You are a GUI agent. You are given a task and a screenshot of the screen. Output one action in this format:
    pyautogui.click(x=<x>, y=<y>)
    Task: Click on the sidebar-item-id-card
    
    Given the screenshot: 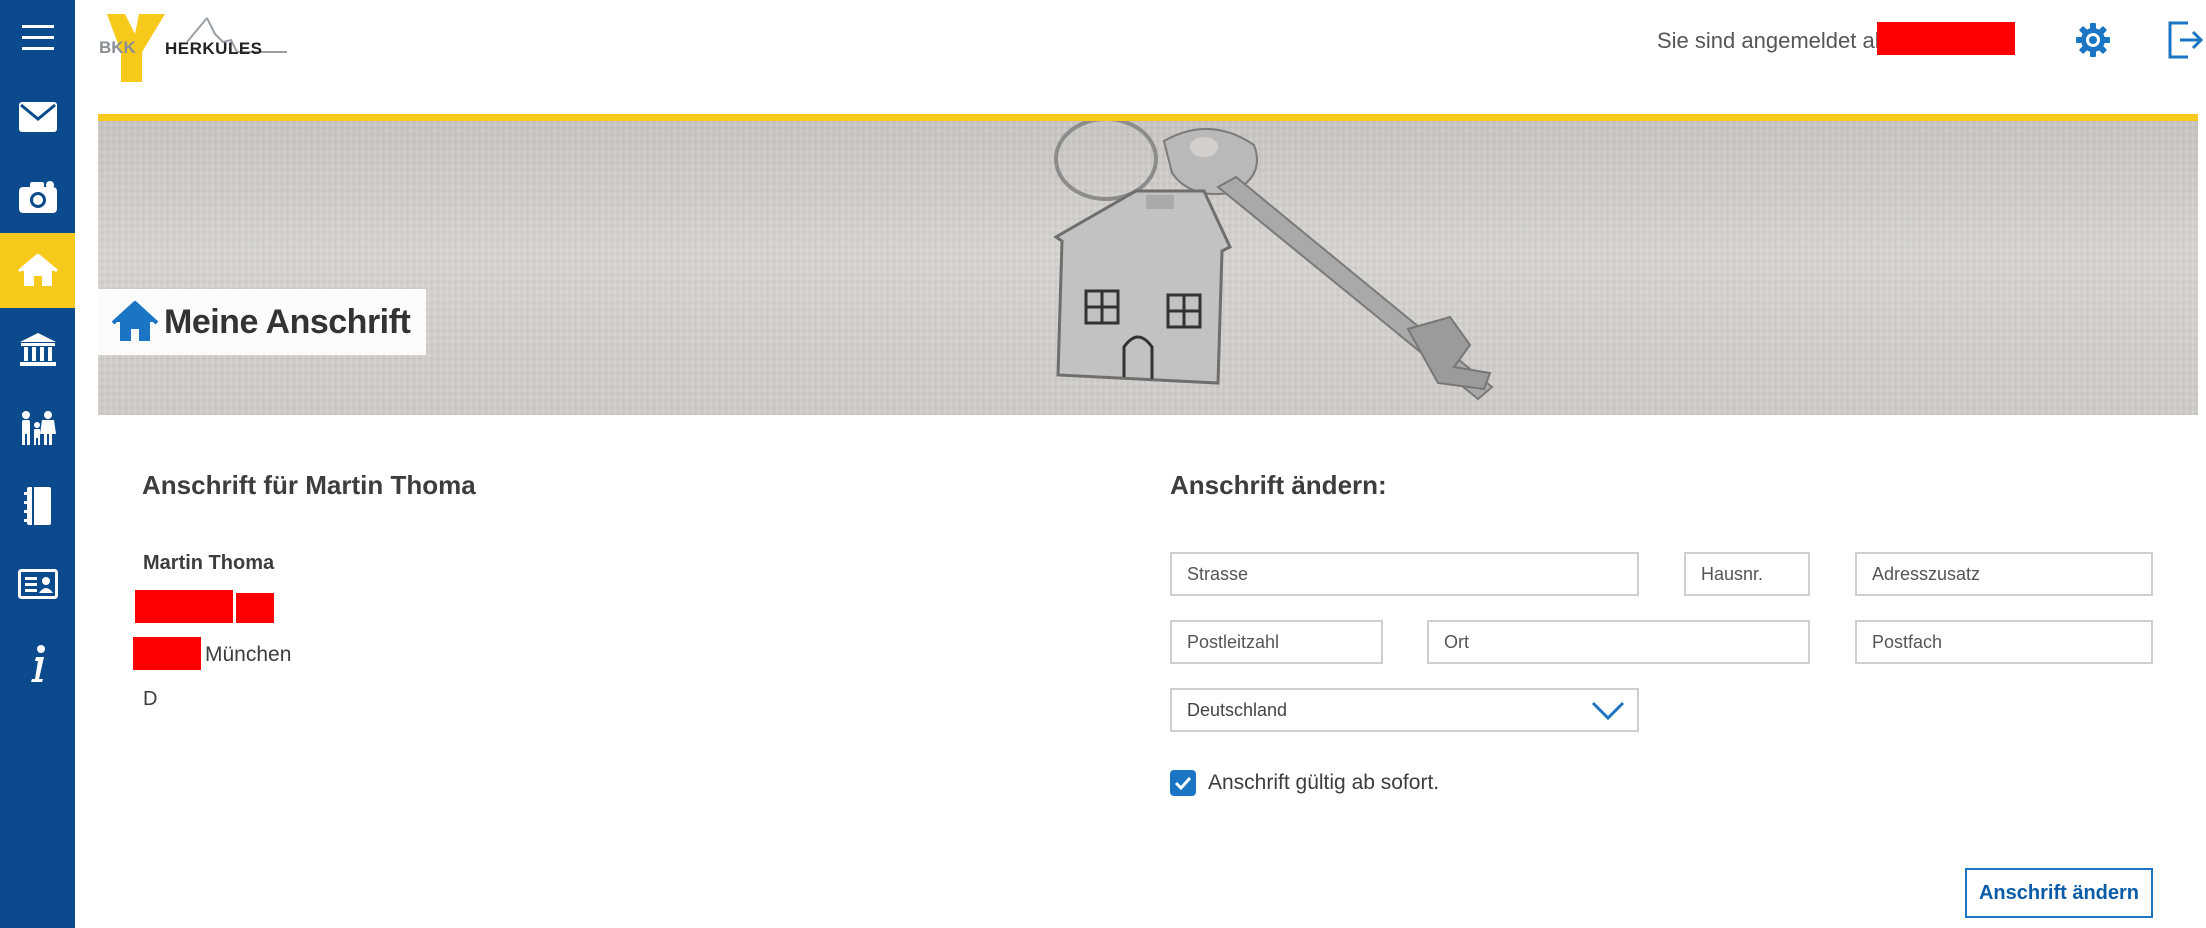 What is the action you would take?
    pyautogui.click(x=37, y=583)
    